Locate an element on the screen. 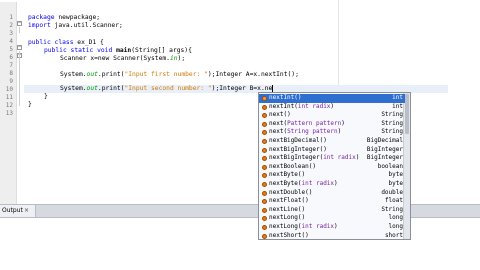 The width and height of the screenshot is (480, 270). completion-item-name: nextBigInteger(int radix) is located at coordinates (314, 158).